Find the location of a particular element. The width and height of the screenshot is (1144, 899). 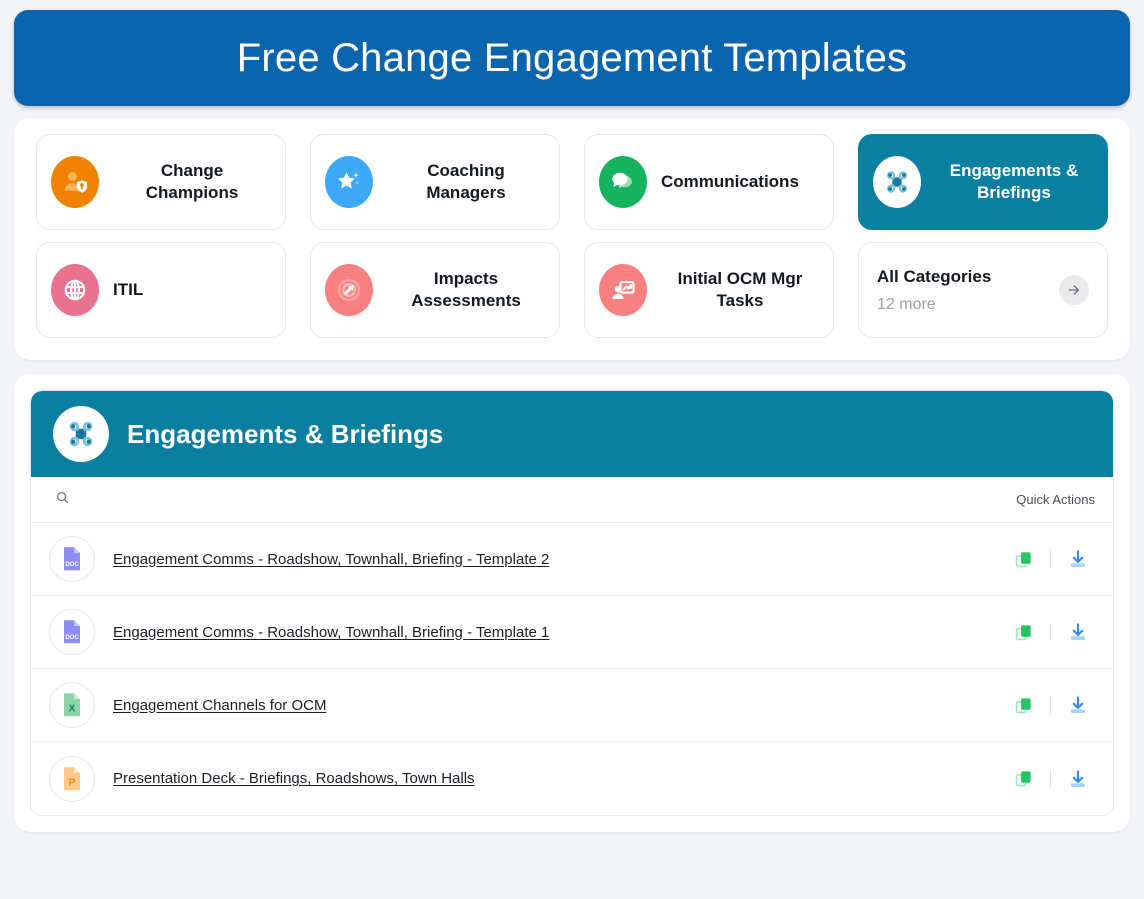

category-card-all-categories: All Categories 12 more is located at coordinates (983, 290).